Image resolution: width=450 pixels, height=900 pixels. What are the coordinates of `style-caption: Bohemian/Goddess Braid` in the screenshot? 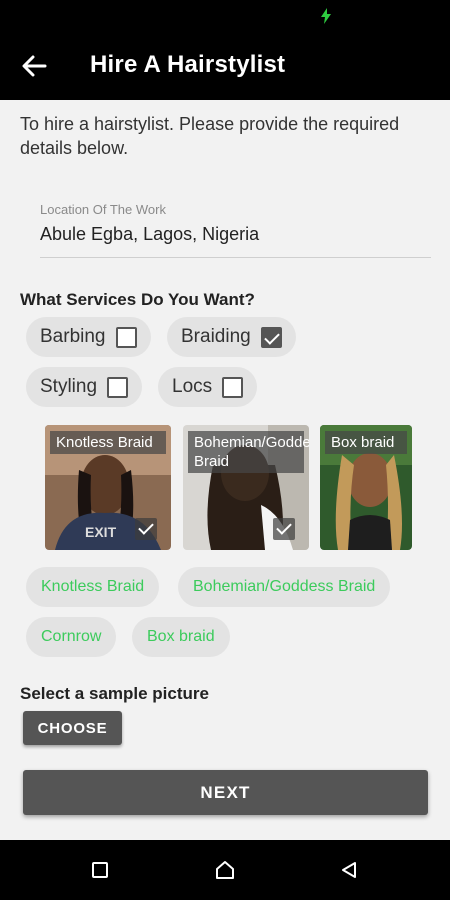 It's located at (248, 452).